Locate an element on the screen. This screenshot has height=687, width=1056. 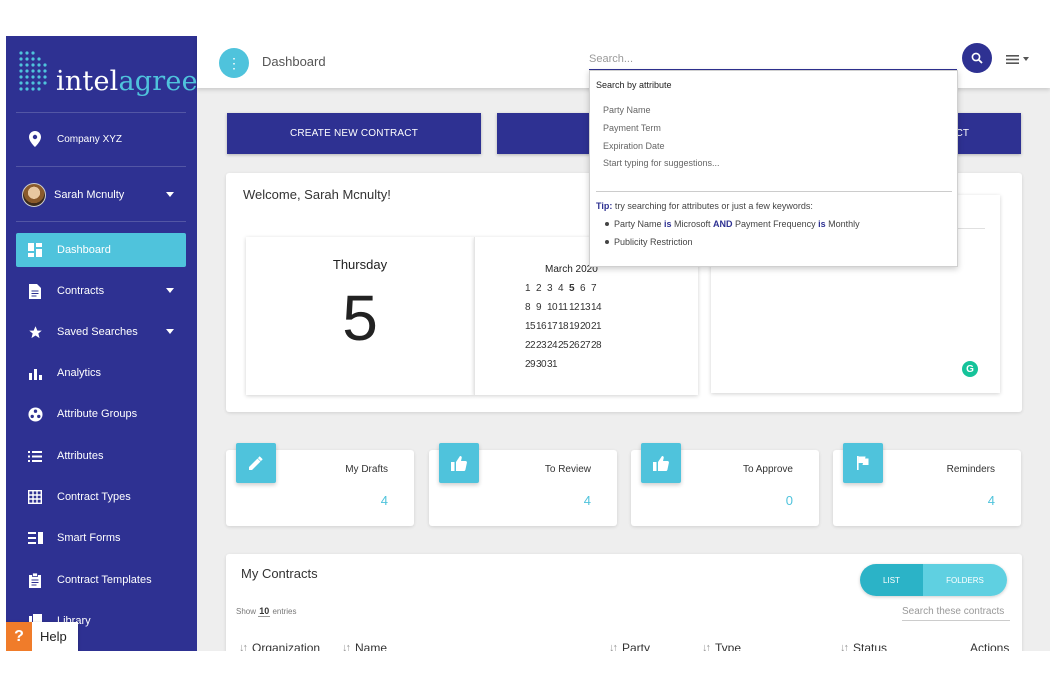
calendar-day: 25 is located at coordinates (563, 345).